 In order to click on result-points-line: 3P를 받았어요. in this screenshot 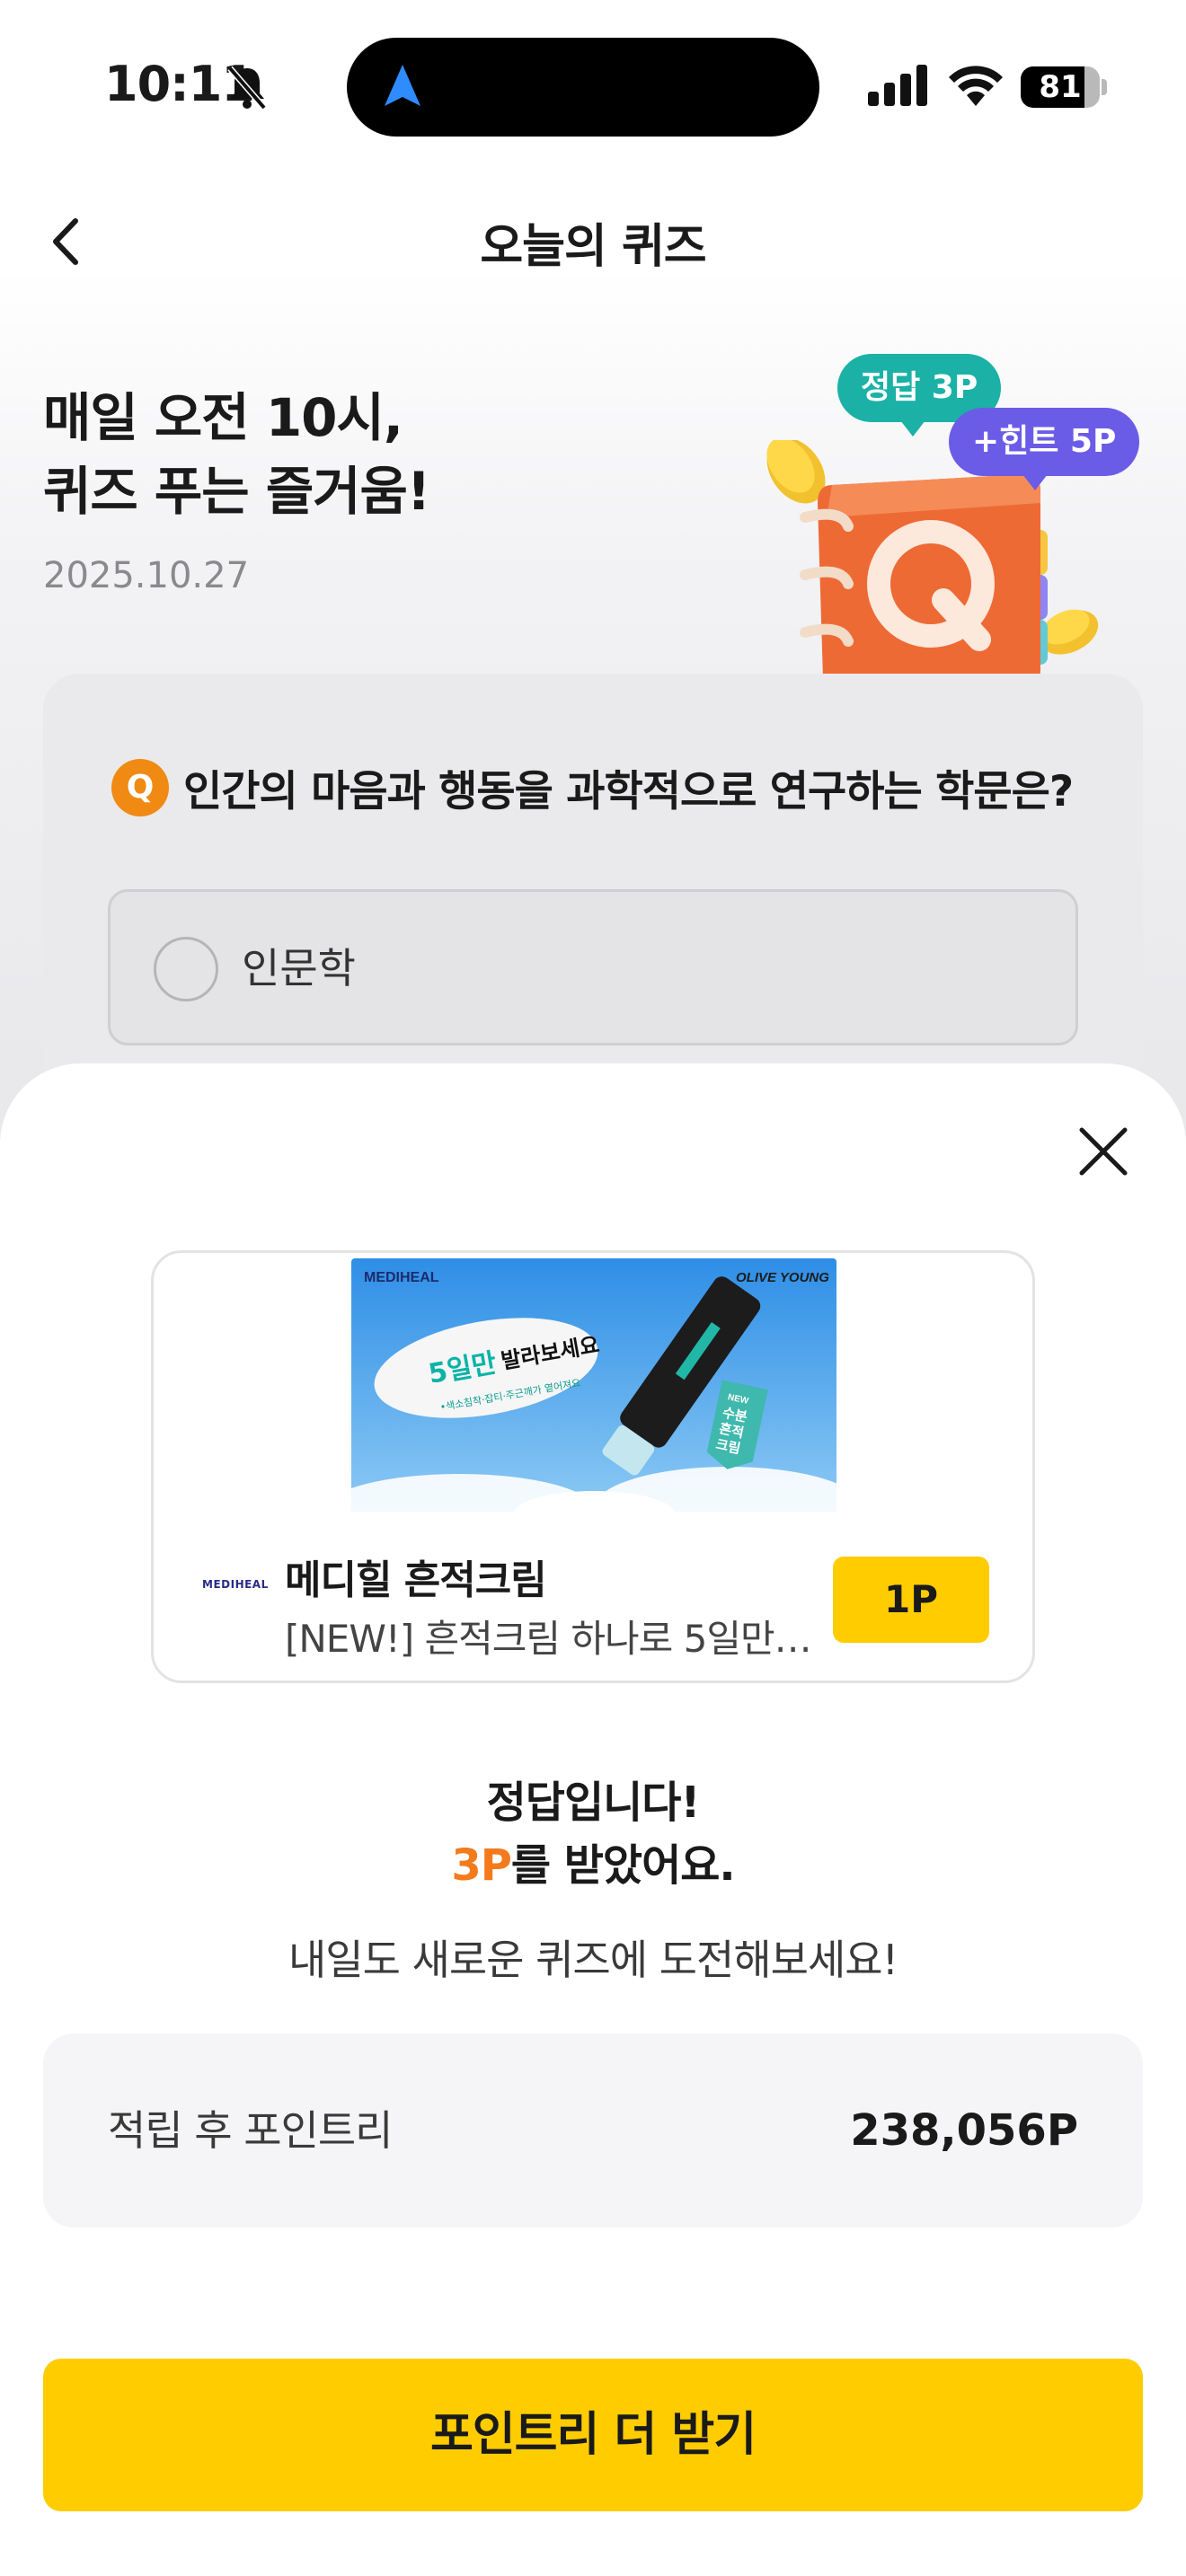, I will do `click(593, 1865)`.